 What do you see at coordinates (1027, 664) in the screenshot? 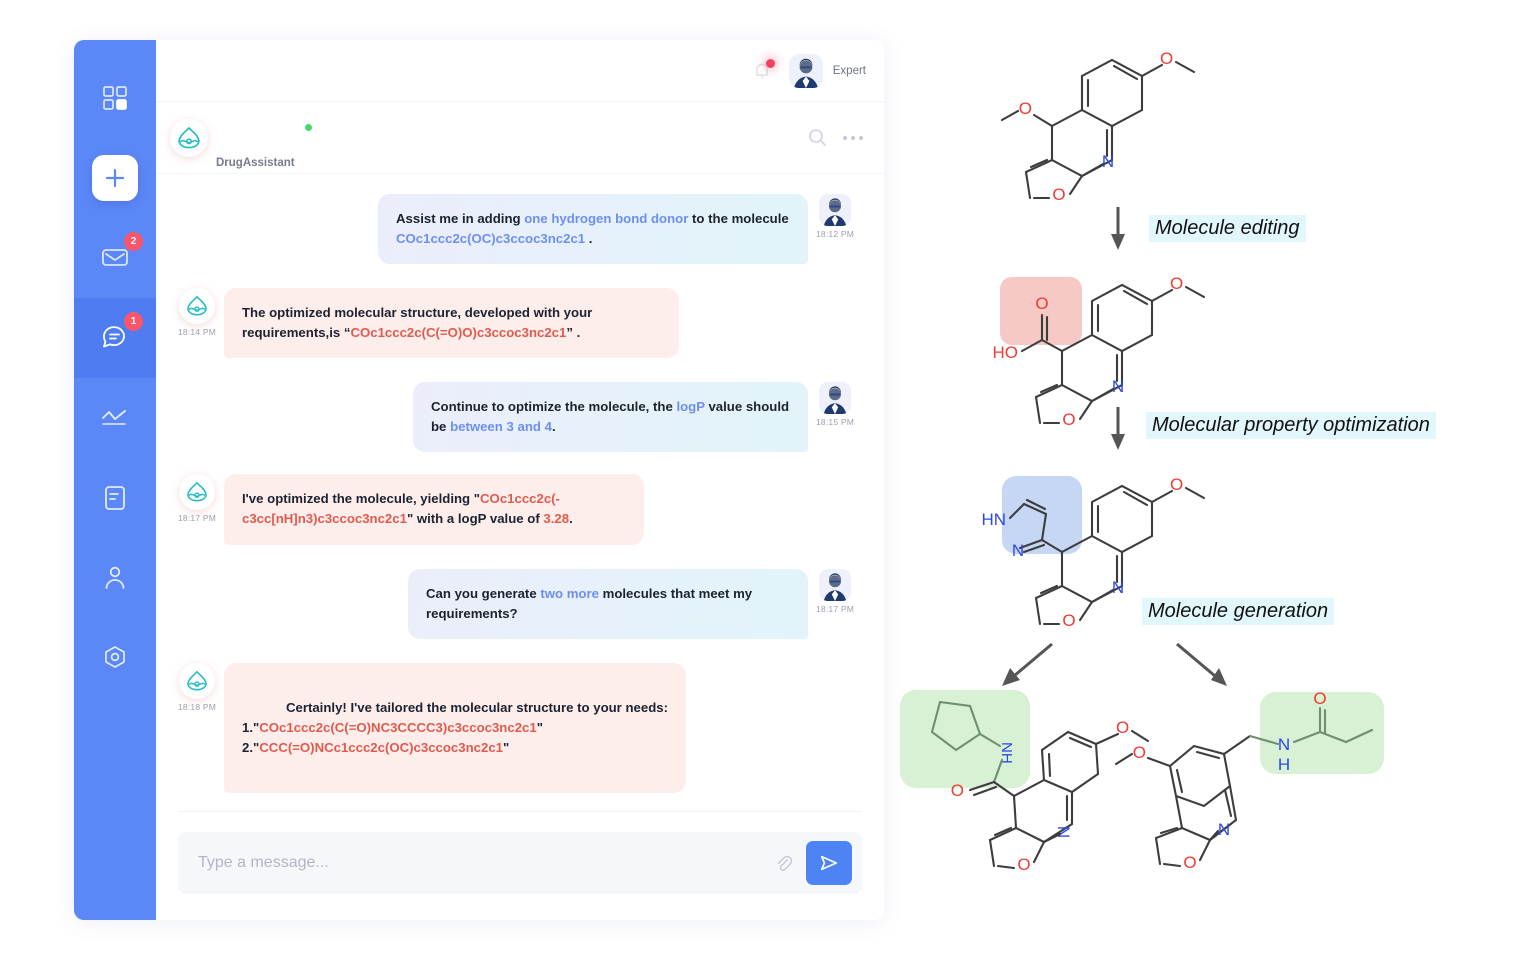
I see `arrow-branch-left` at bounding box center [1027, 664].